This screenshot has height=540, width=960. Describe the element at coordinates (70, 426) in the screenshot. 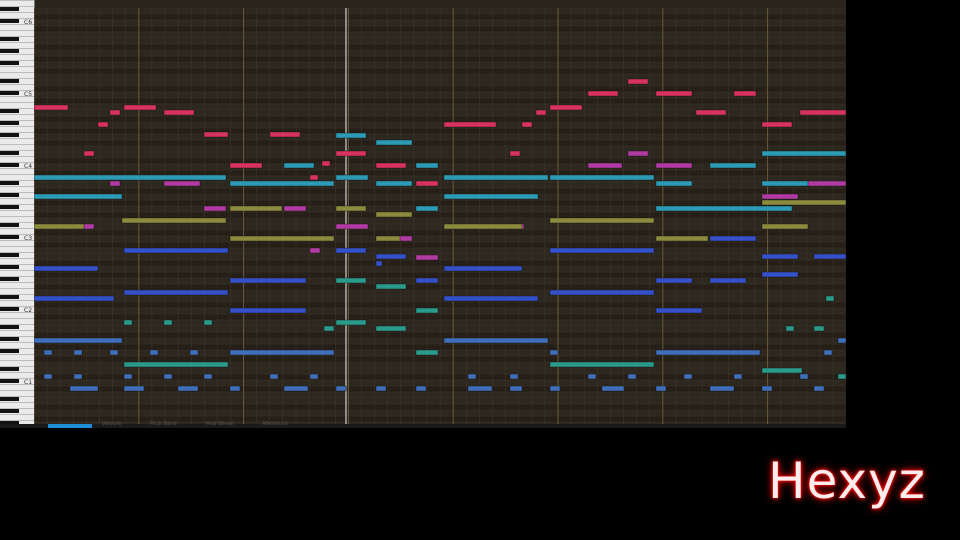

I see `controller-tab-active` at that location.